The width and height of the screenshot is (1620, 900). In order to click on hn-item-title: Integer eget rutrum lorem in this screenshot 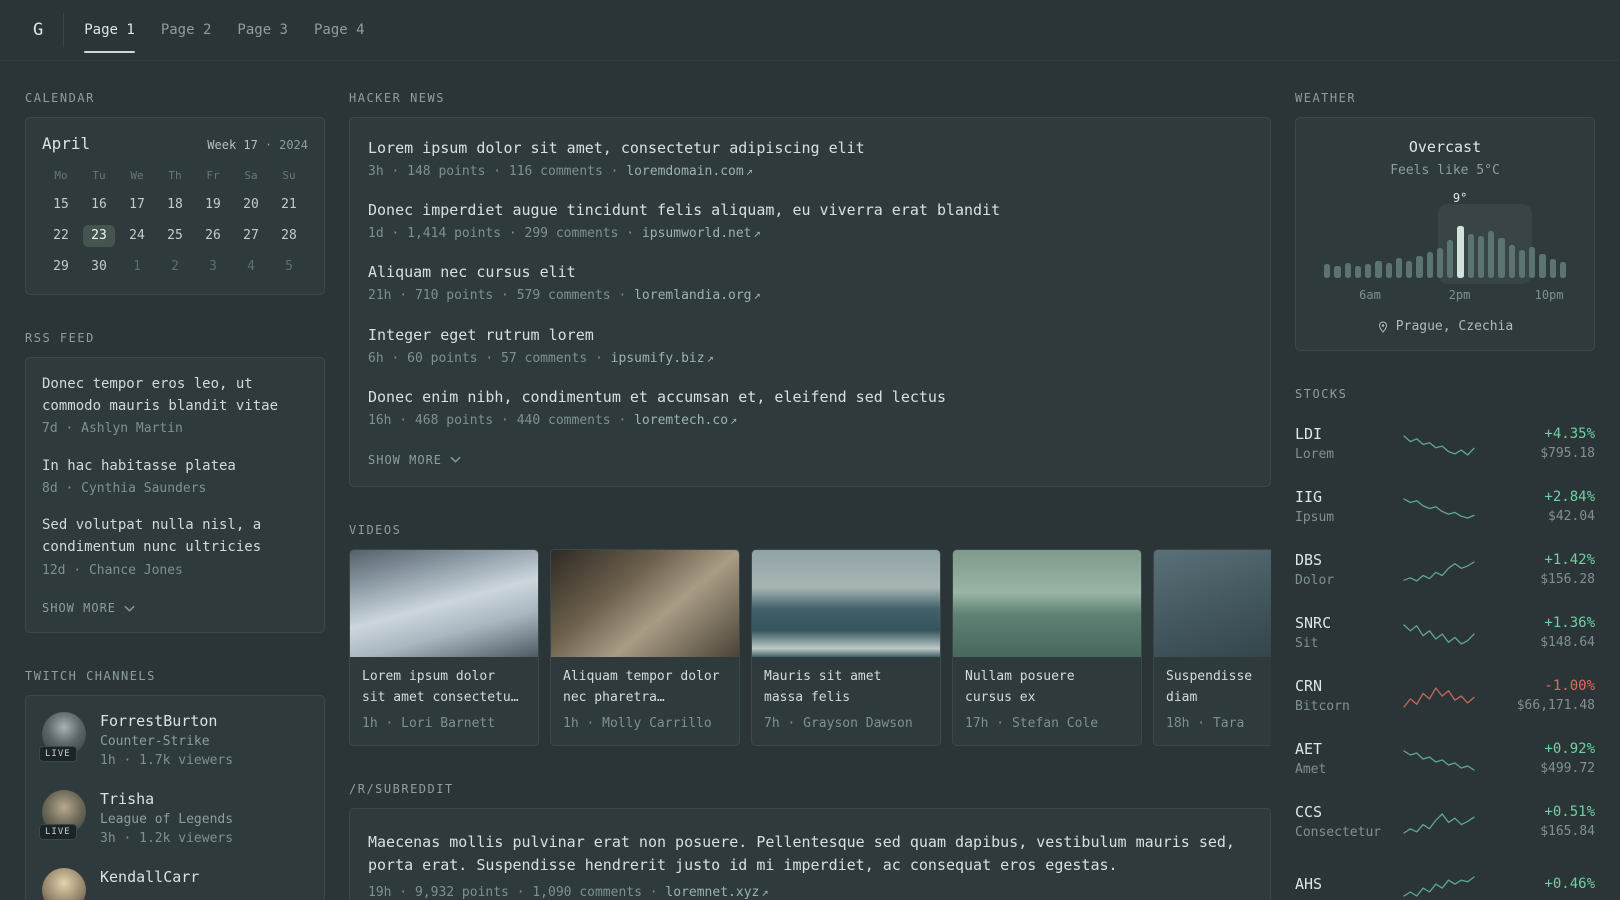, I will do `click(810, 335)`.